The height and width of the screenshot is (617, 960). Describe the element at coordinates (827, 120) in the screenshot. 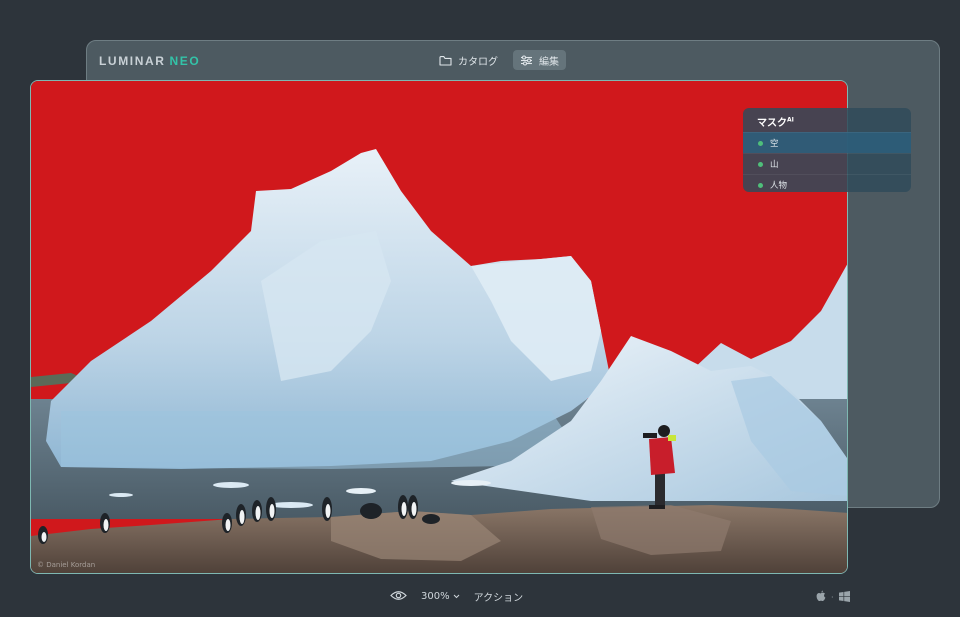

I see `mask-panel-title: マスクAI` at that location.